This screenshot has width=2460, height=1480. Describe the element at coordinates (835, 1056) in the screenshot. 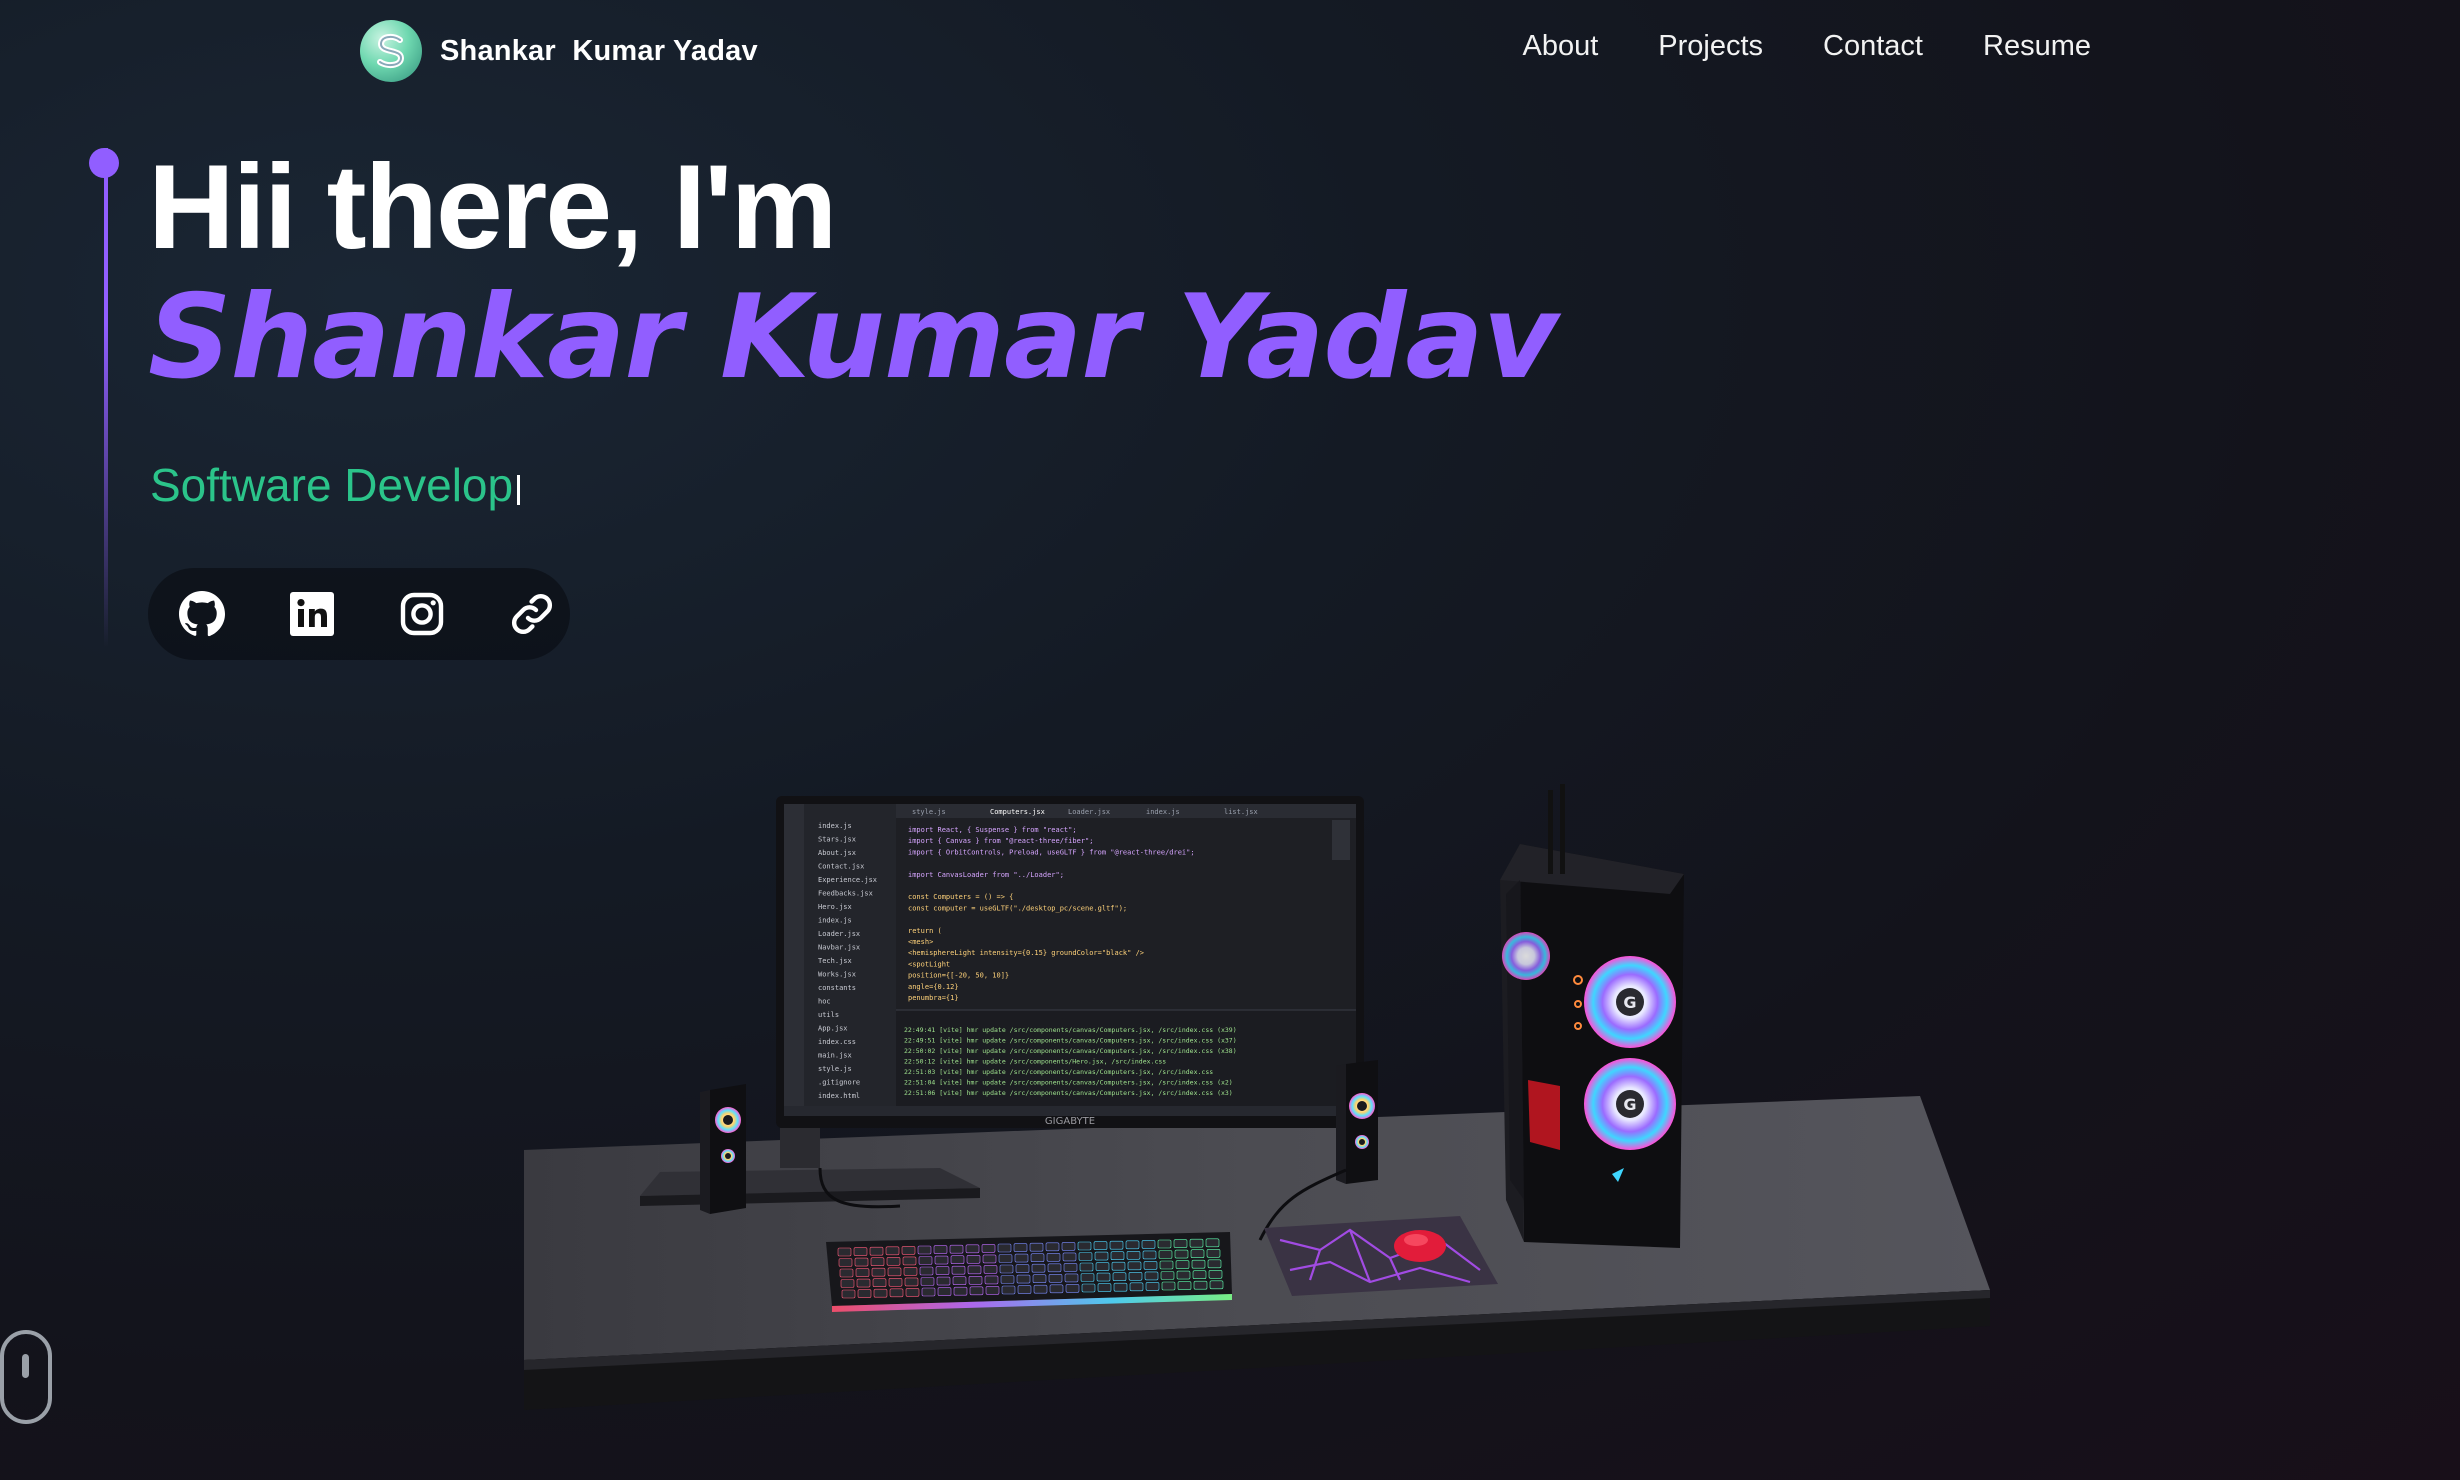

I see `explorer-file: main.jsx` at that location.